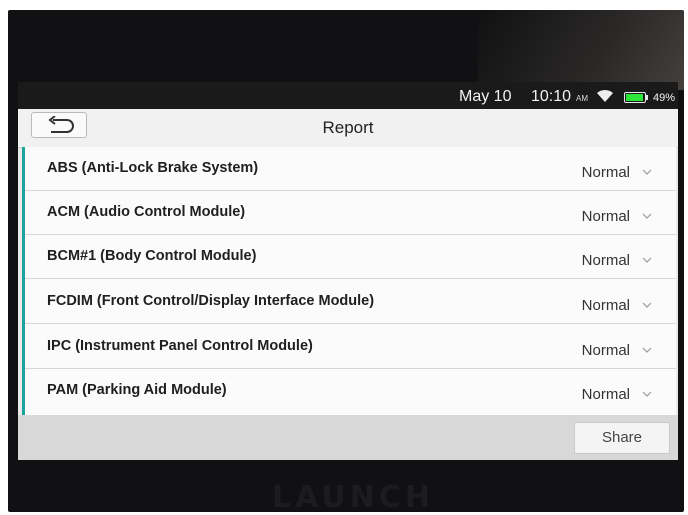 The width and height of the screenshot is (688, 515). I want to click on module-name: BCM#1 (Body Control Module), so click(152, 256).